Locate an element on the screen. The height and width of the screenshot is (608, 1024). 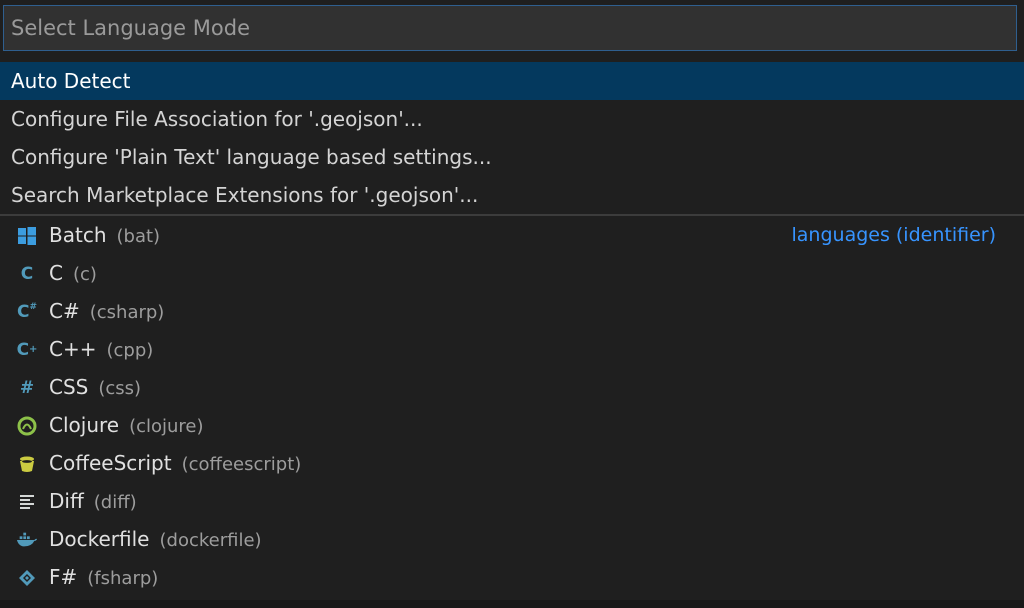
c-icon: C is located at coordinates (27, 274).